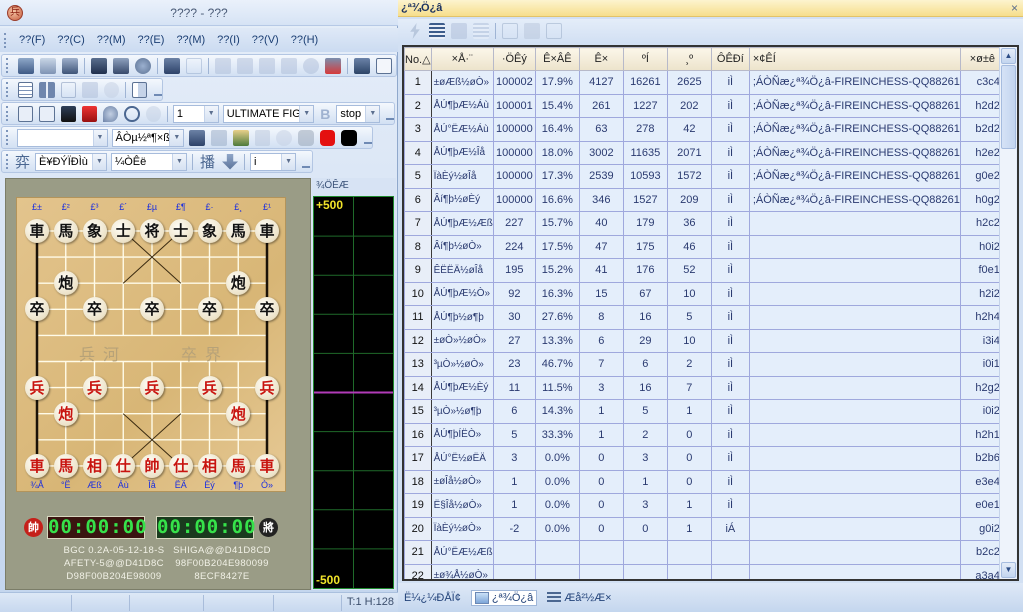 Image resolution: width=1023 pixels, height=612 pixels. Describe the element at coordinates (219, 137) in the screenshot. I see `disconnect-icon` at that location.